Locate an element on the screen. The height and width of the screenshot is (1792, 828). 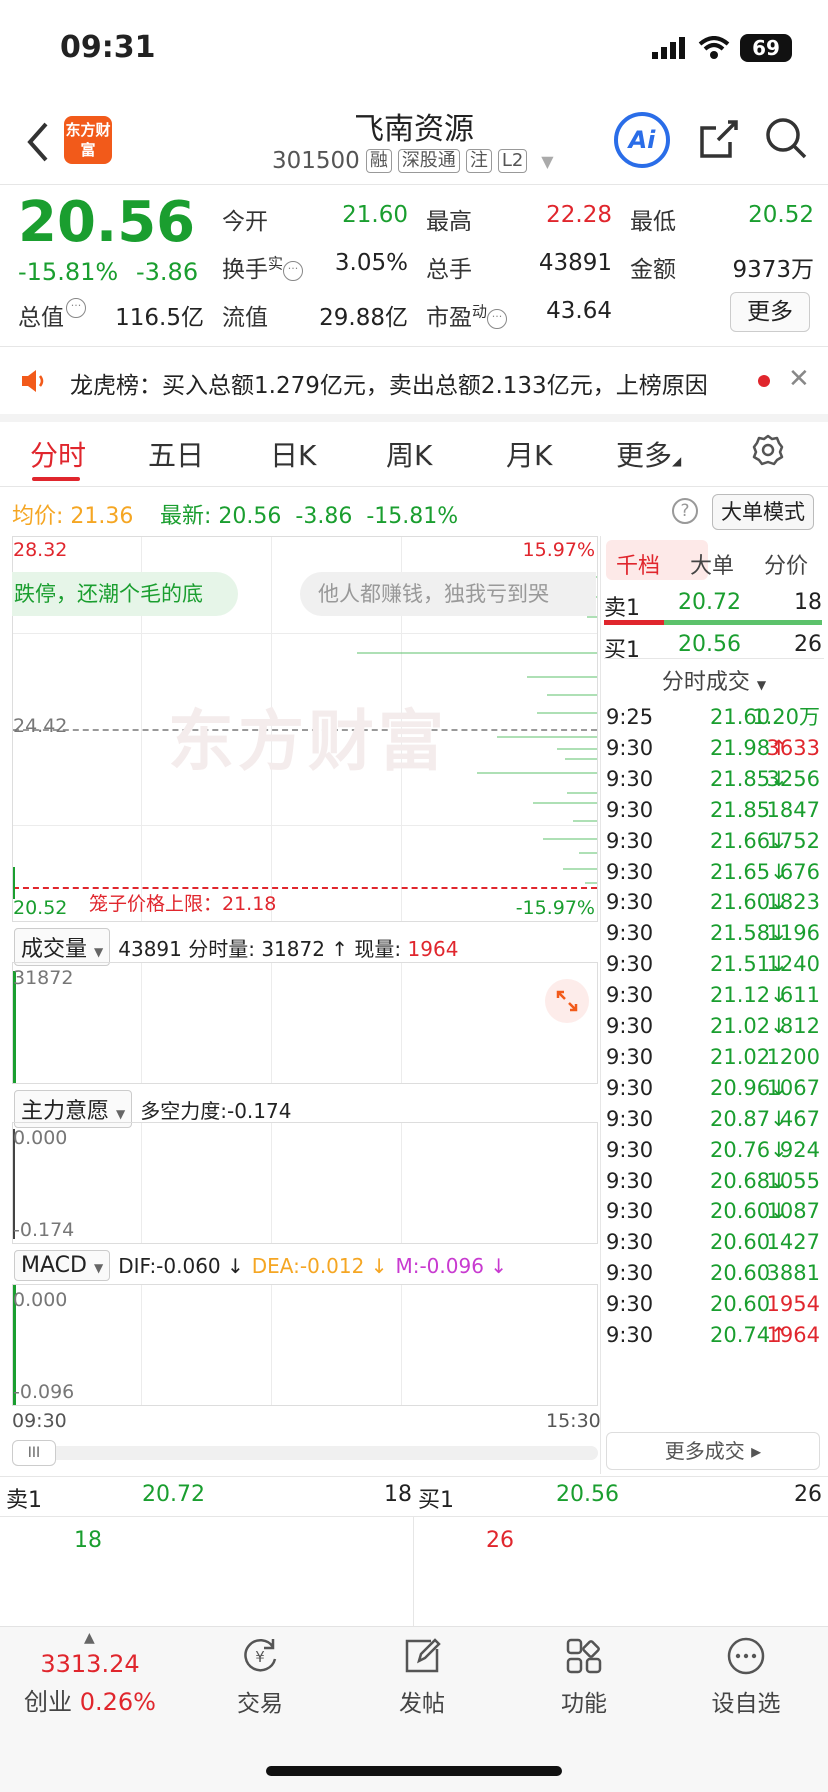
volume-header: 成交量 ▼ 43891 分时量: 31872 ↑ 现量: 1964 is located at coordinates (236, 947).